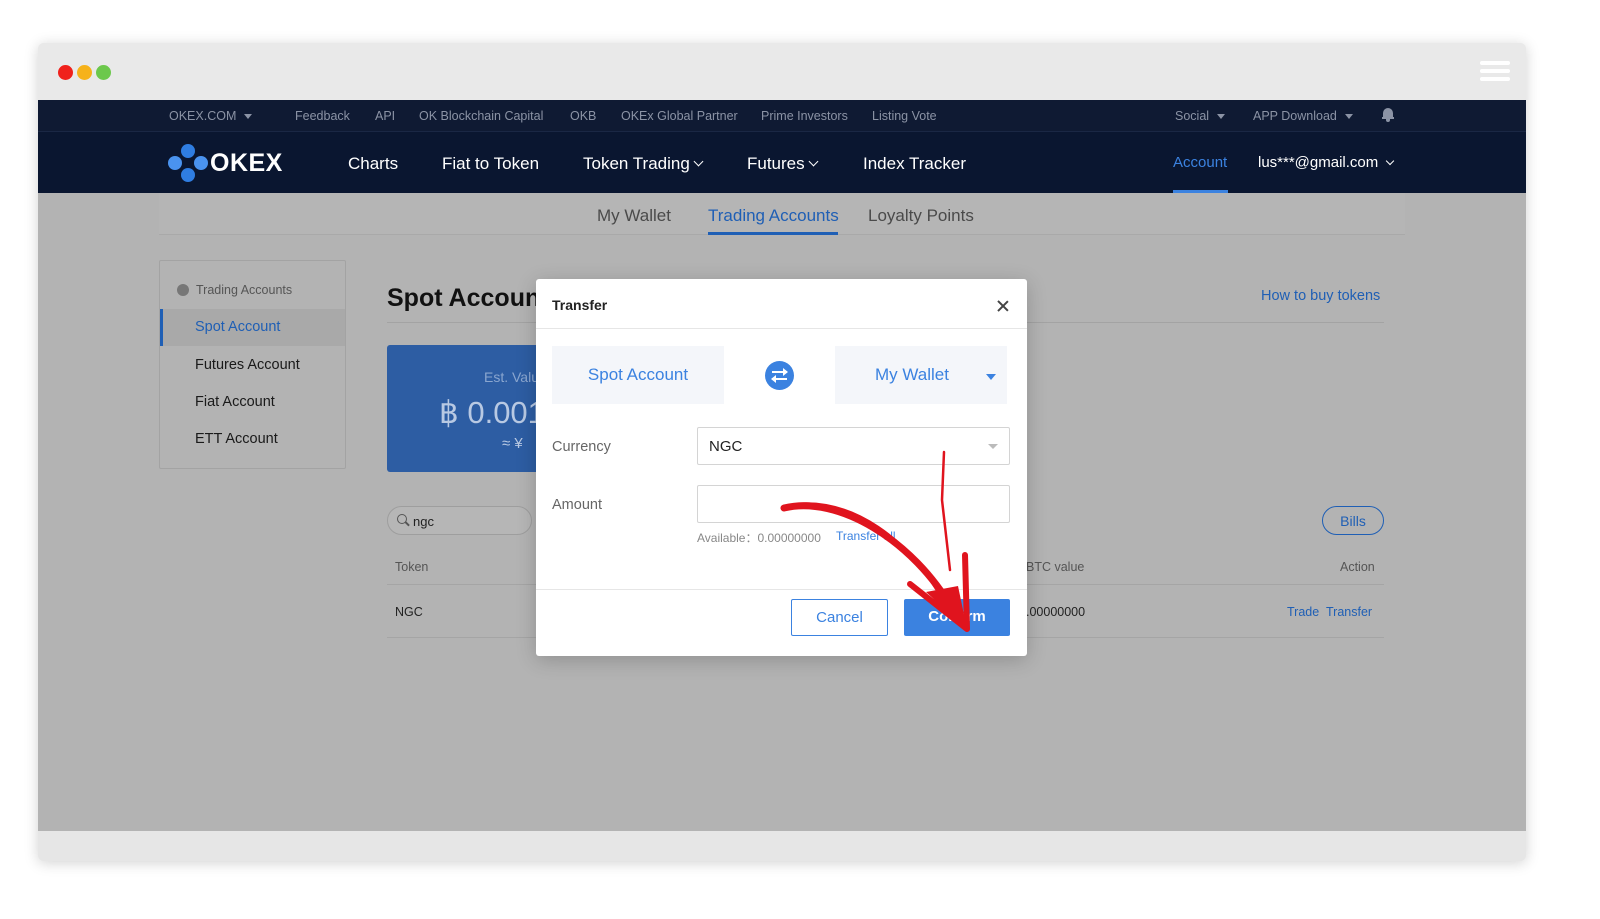 The height and width of the screenshot is (919, 1600). I want to click on minimize-window-dot, so click(84, 72).